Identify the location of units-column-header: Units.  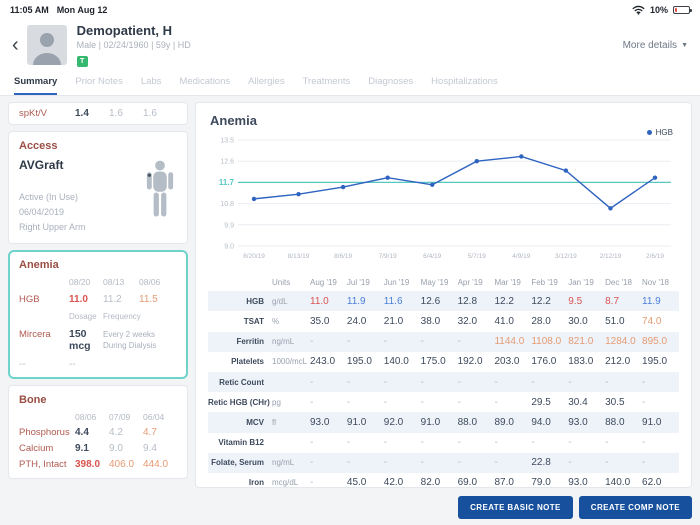
(281, 282).